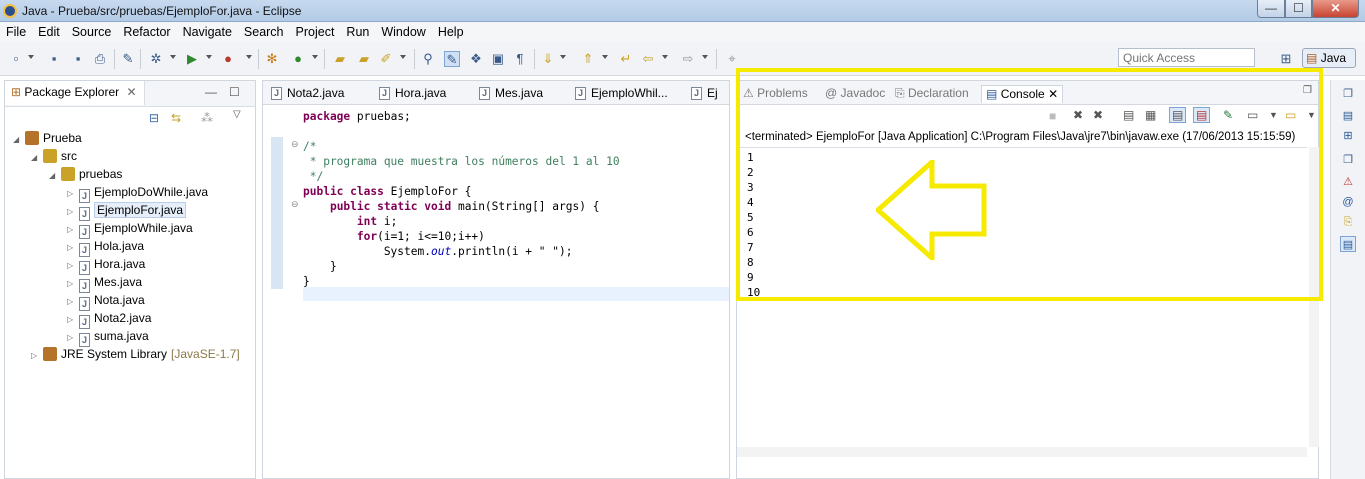  I want to click on back-dropdown-icon, so click(665, 57).